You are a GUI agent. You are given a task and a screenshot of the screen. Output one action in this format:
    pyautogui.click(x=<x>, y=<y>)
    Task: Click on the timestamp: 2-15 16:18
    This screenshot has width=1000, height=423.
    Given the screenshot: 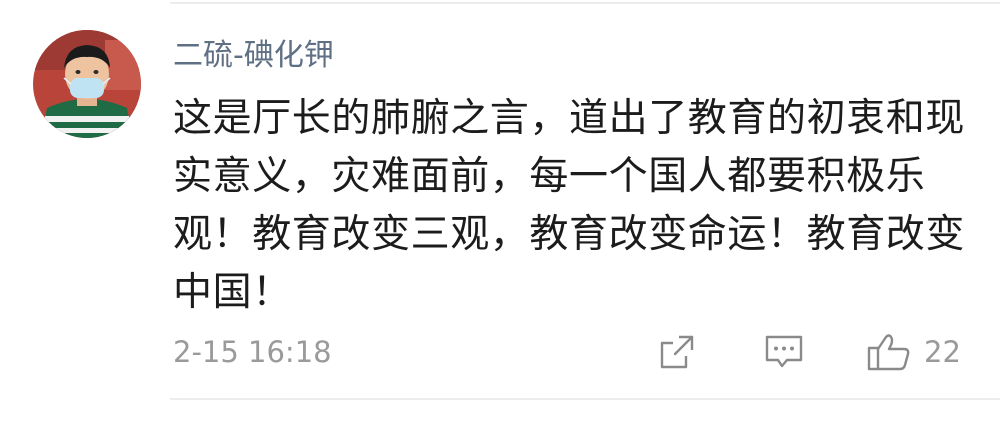 What is the action you would take?
    pyautogui.click(x=252, y=352)
    